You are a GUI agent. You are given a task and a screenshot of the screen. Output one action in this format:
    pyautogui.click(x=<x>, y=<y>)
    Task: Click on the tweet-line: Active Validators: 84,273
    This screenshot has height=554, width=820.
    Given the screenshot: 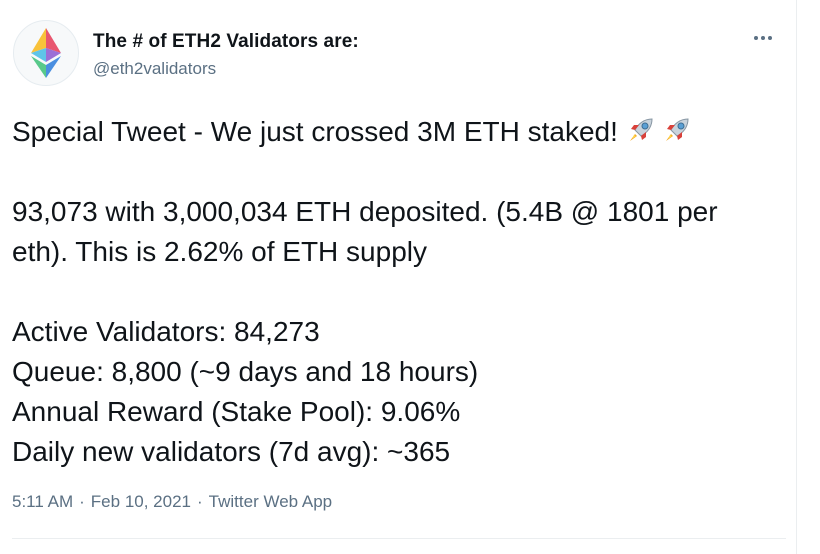 What is the action you would take?
    pyautogui.click(x=166, y=331)
    